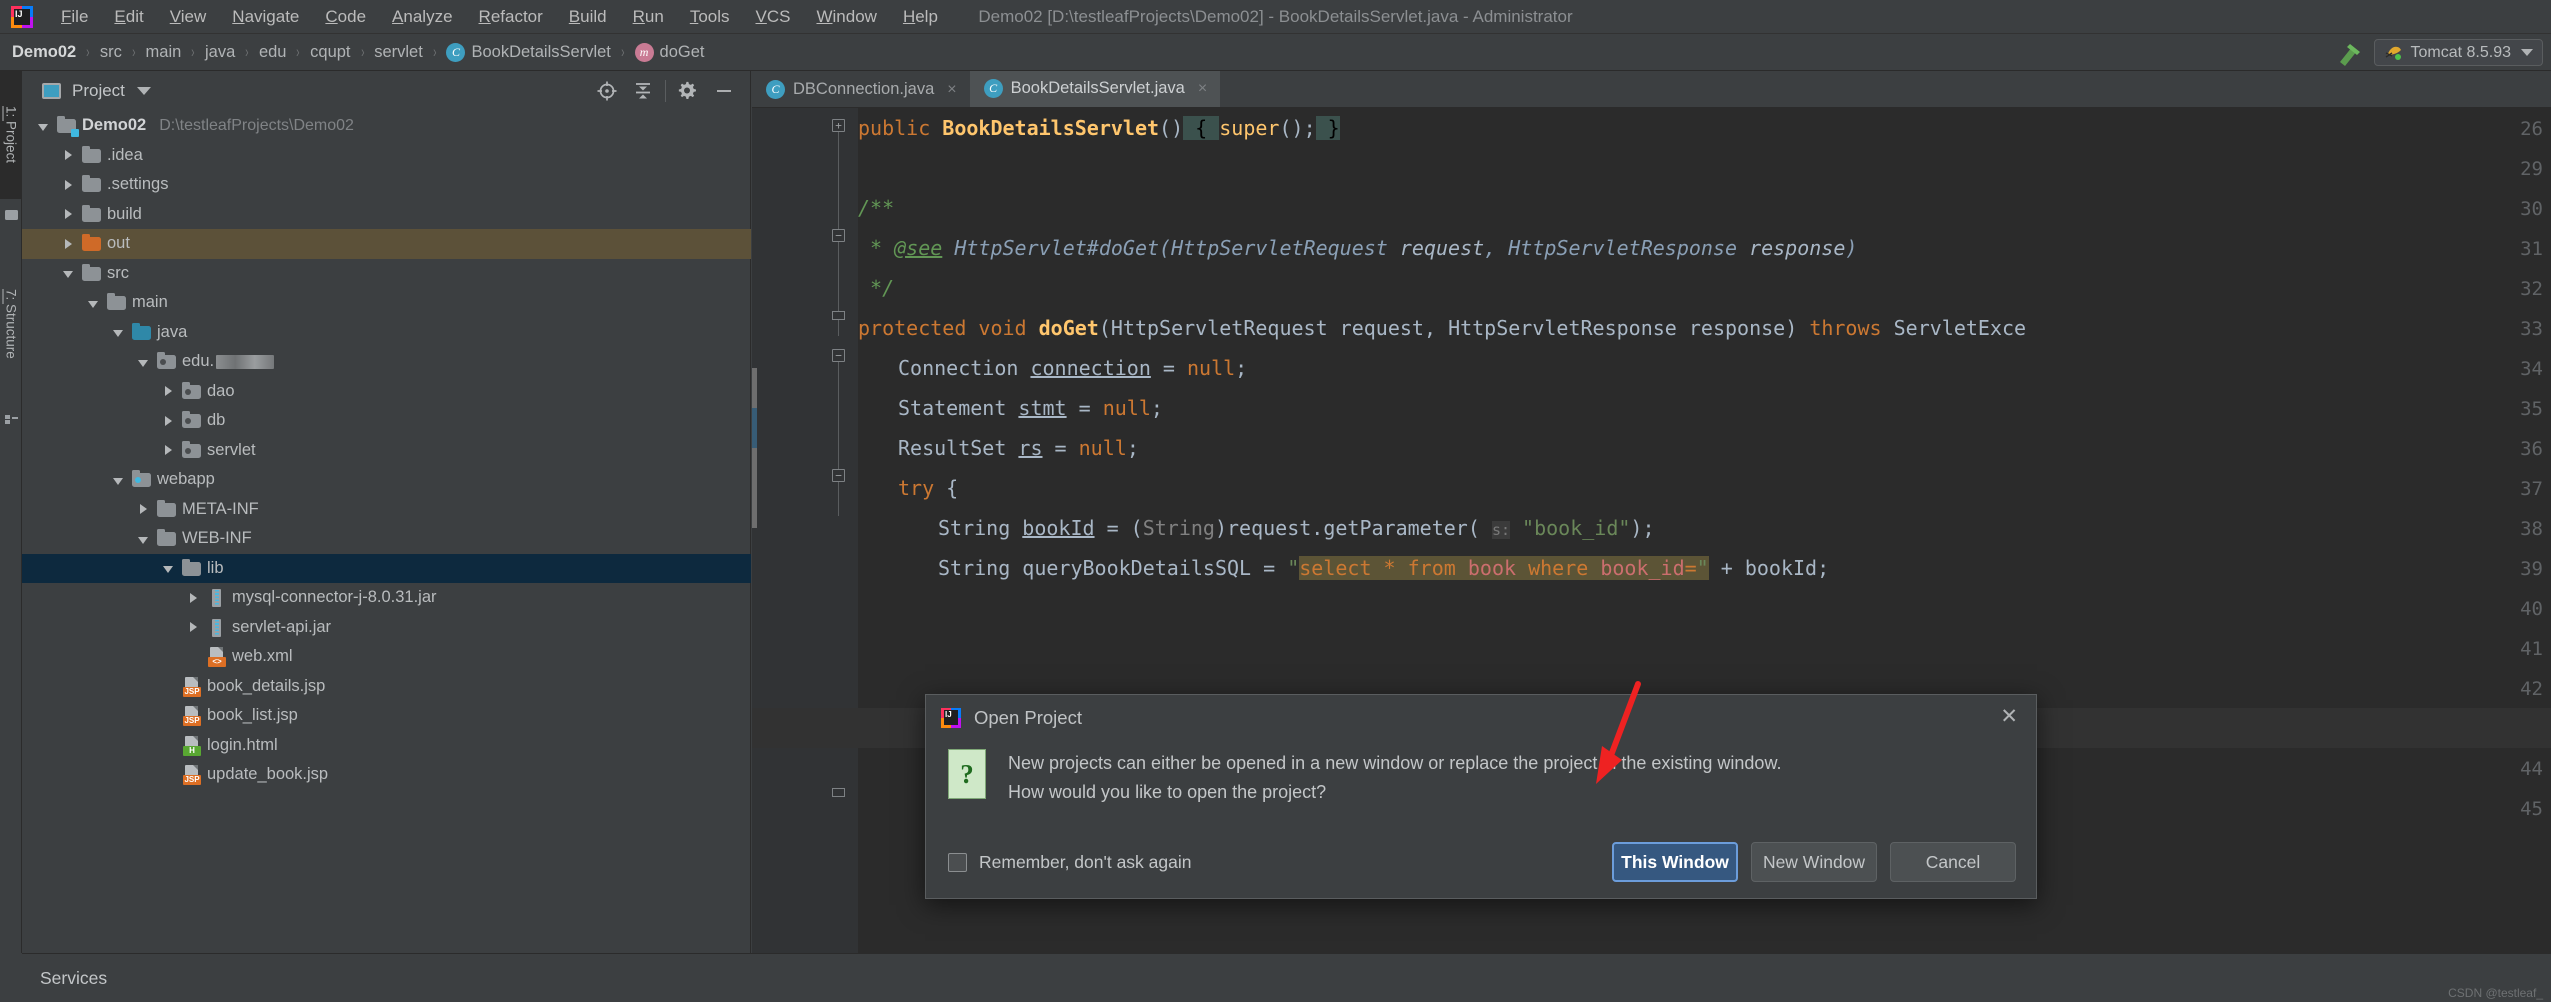 The height and width of the screenshot is (1002, 2551). Describe the element at coordinates (839, 530) in the screenshot. I see `editor-fold-column: + − − −` at that location.